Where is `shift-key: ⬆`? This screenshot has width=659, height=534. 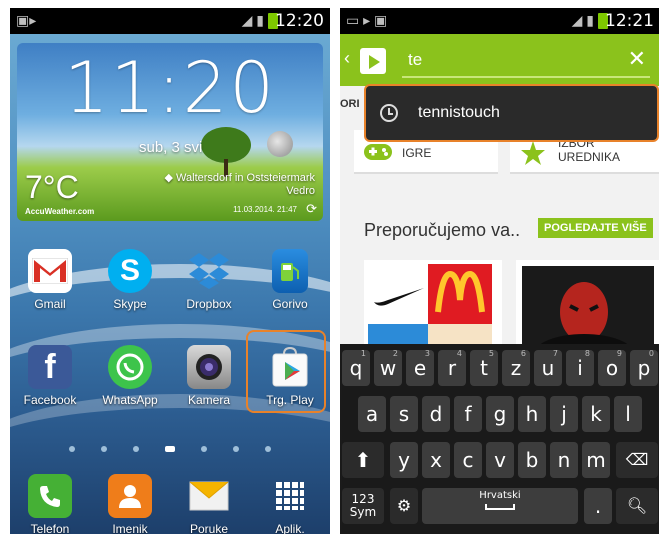
shift-key: ⬆ is located at coordinates (363, 460).